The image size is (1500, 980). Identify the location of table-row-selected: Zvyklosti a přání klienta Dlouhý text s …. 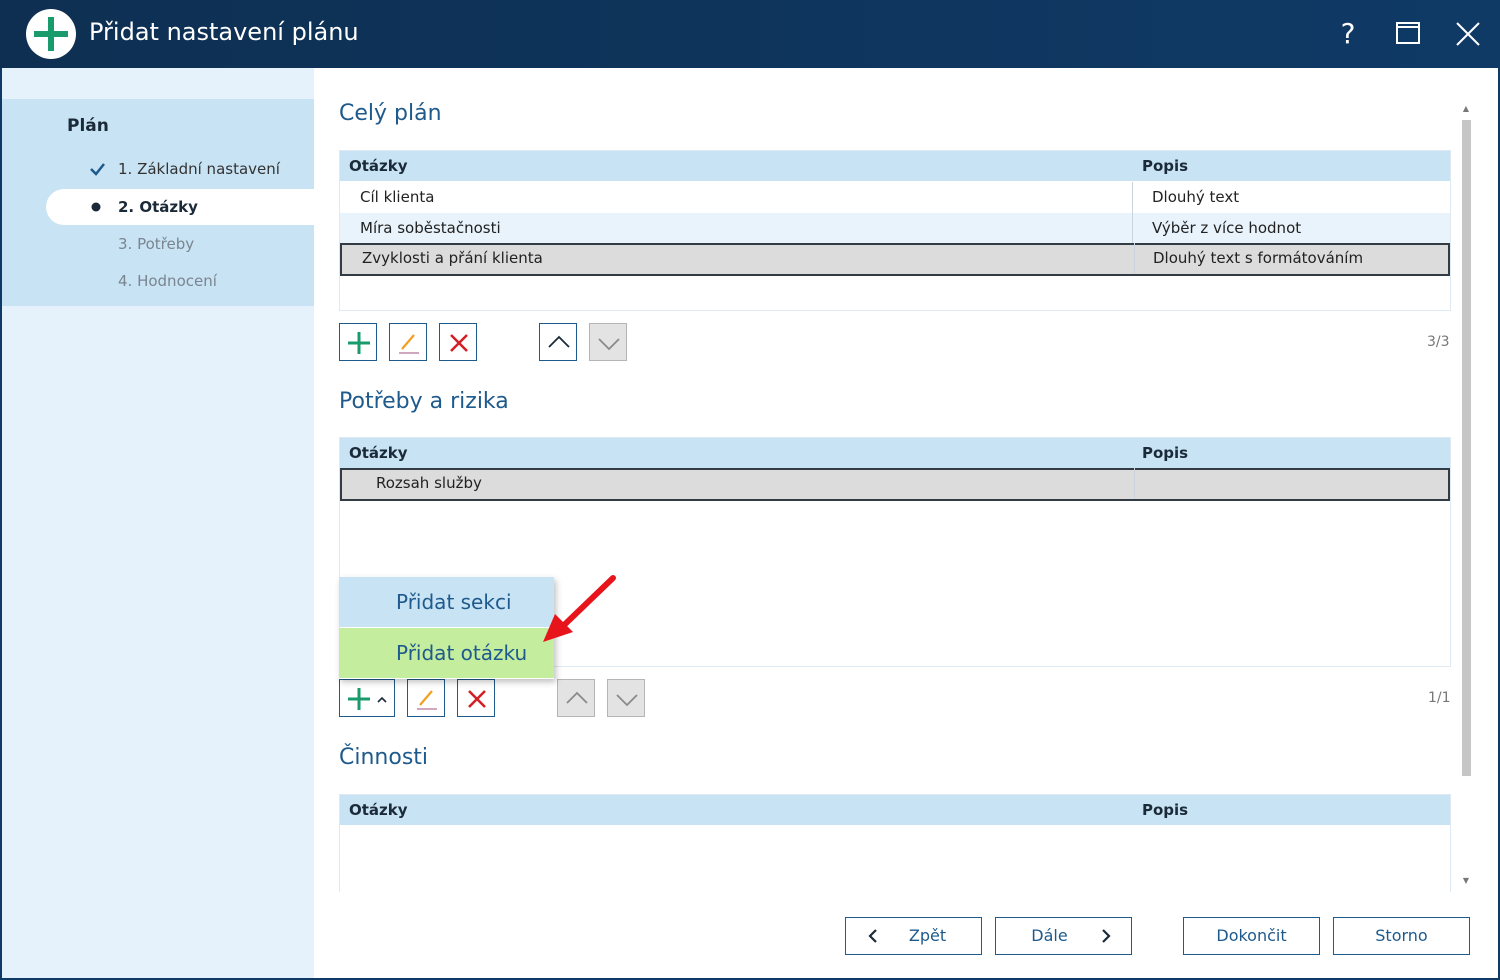
(895, 259).